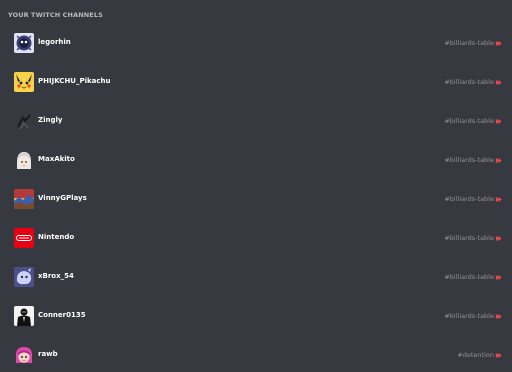 The height and width of the screenshot is (372, 512). I want to click on channel-row: MaxAkito #billiards-table, so click(256, 163).